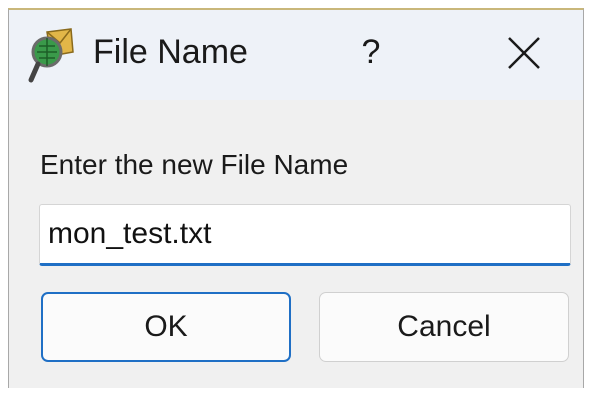  What do you see at coordinates (444, 327) in the screenshot?
I see `cancel-button: Cancel` at bounding box center [444, 327].